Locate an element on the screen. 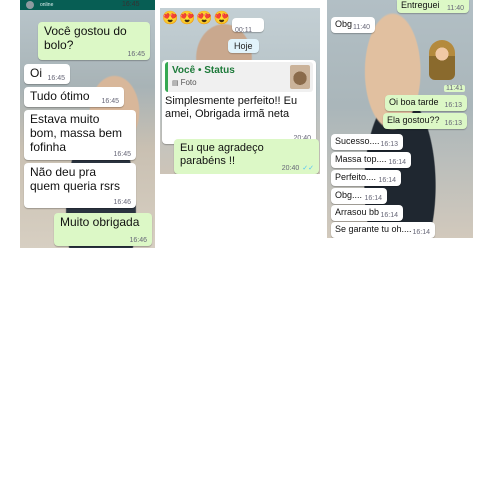  message-bubble: Oi 16:45 is located at coordinates (47, 74).